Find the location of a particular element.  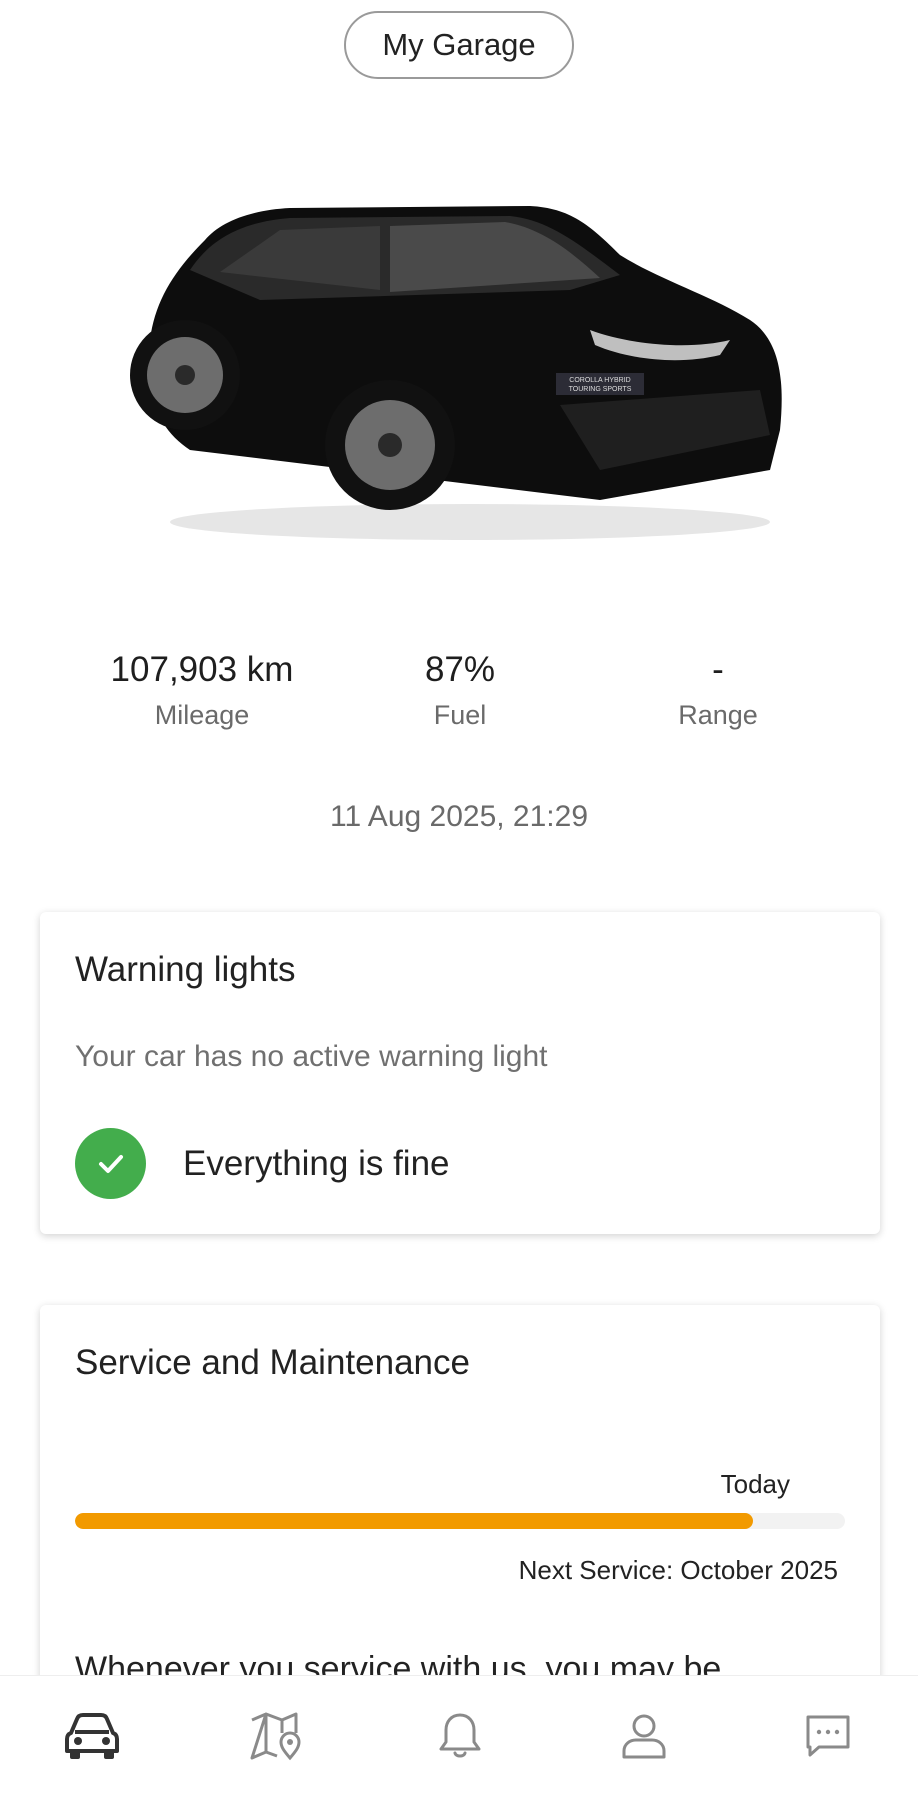

stat-range: - Range is located at coordinates (718, 690).